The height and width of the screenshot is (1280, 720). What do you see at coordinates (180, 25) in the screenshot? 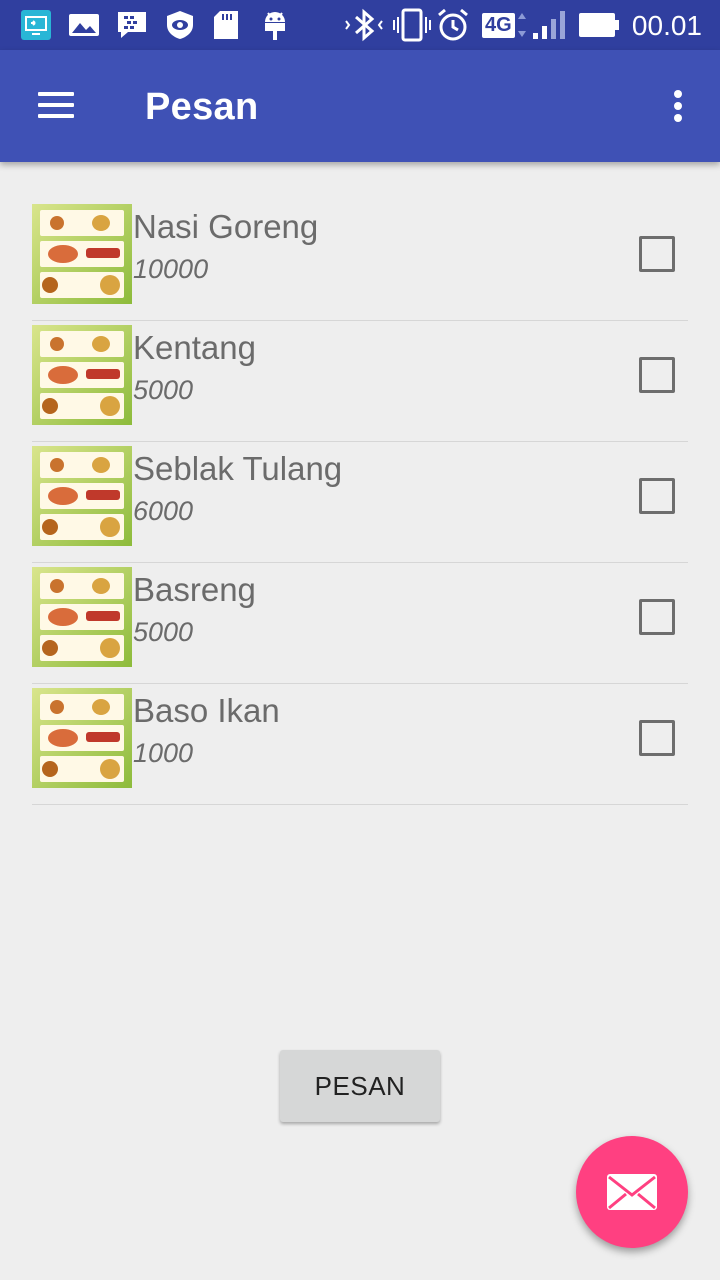
I see `eye-icon` at bounding box center [180, 25].